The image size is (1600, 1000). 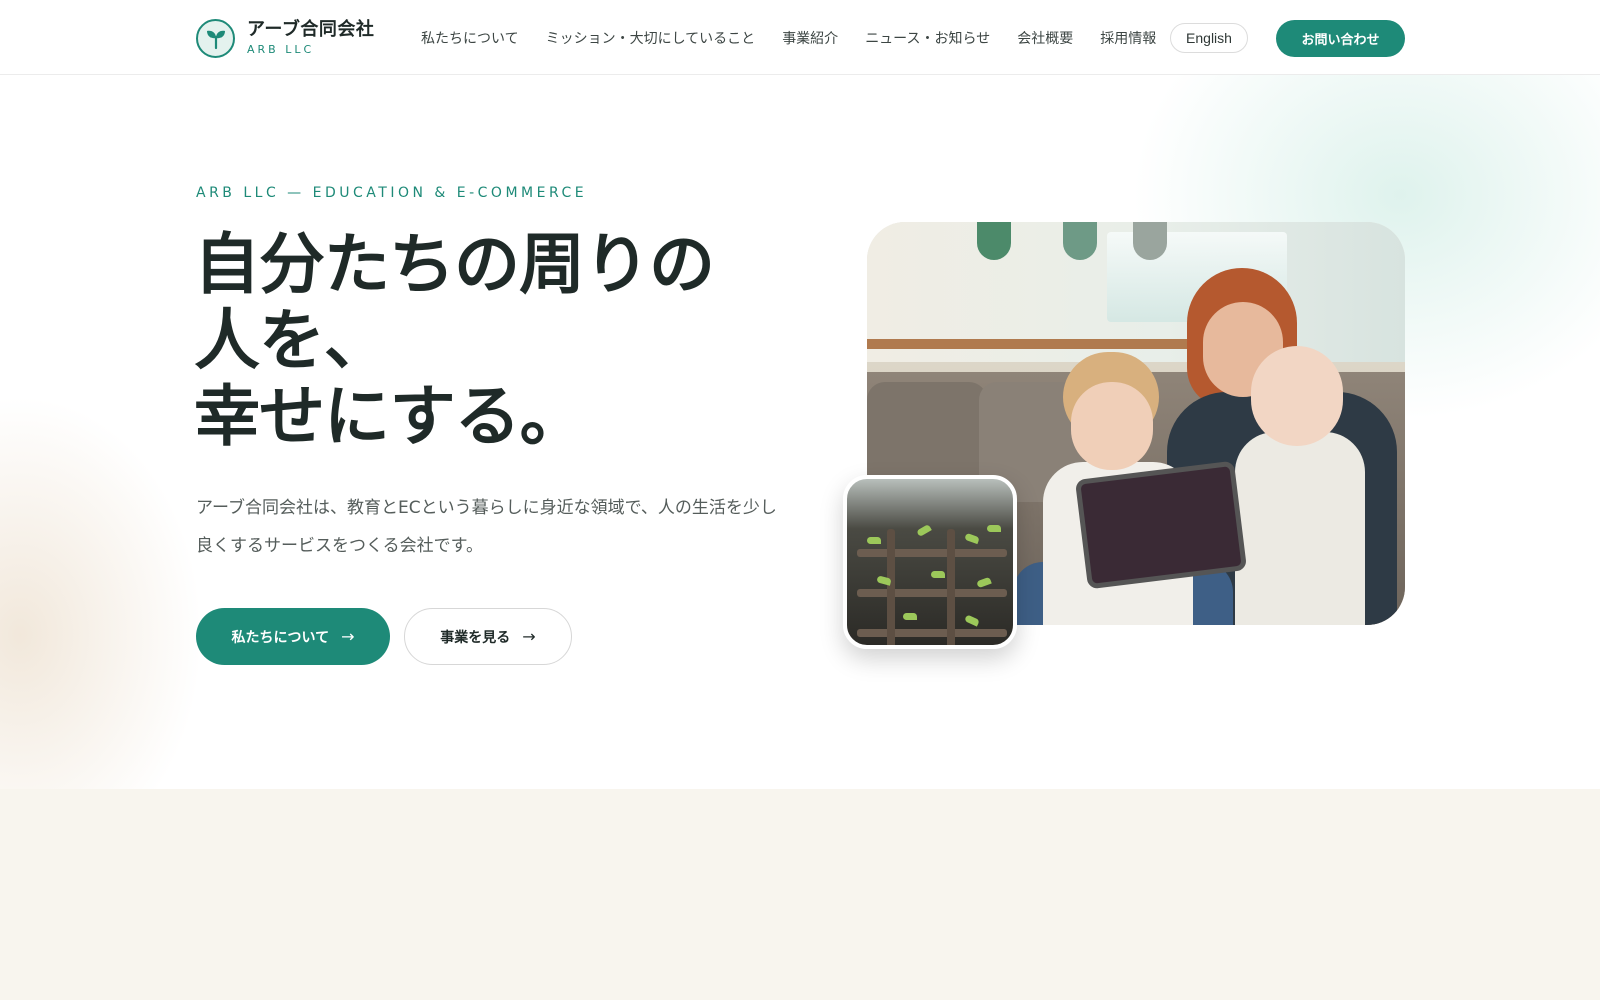 I want to click on view-business-button: 事業を見る →, so click(x=488, y=636).